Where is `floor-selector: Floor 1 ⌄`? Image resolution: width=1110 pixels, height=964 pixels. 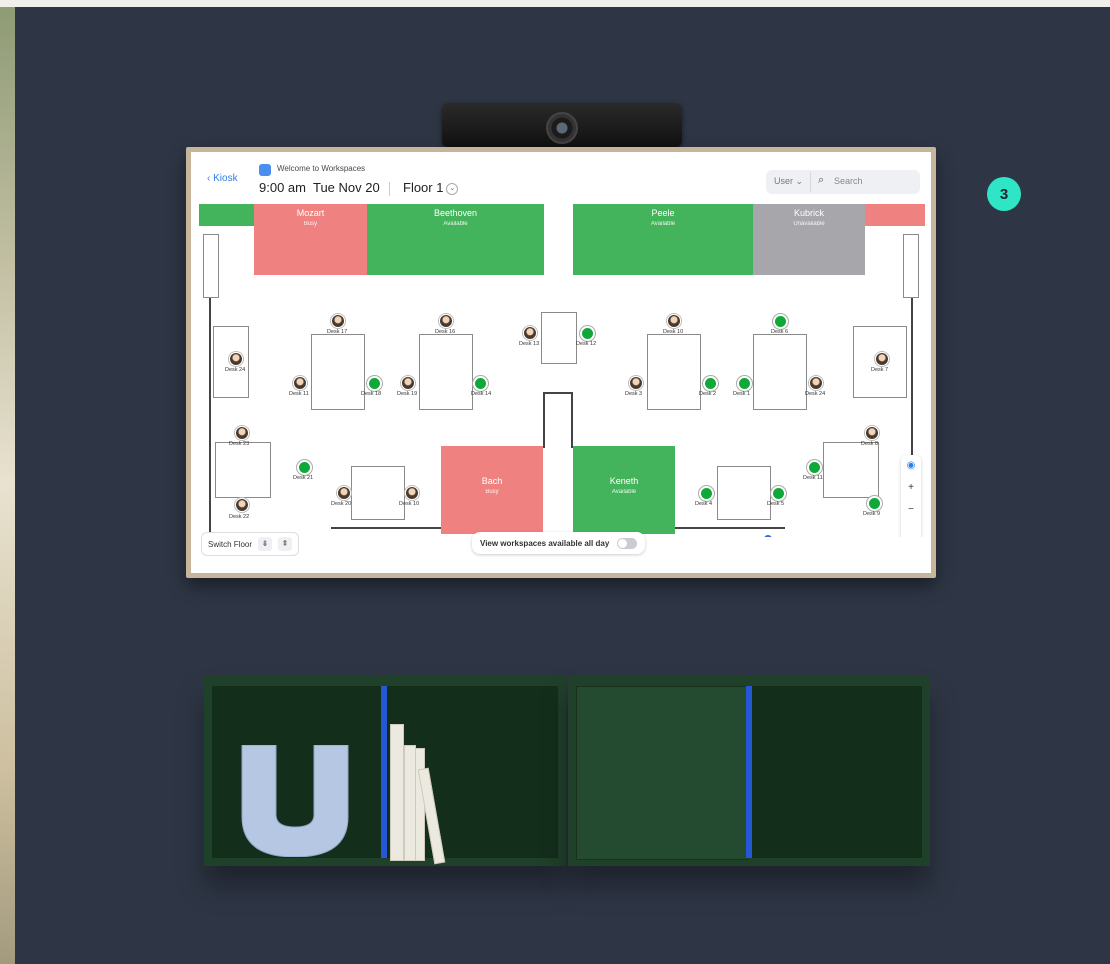 floor-selector: Floor 1 ⌄ is located at coordinates (431, 187).